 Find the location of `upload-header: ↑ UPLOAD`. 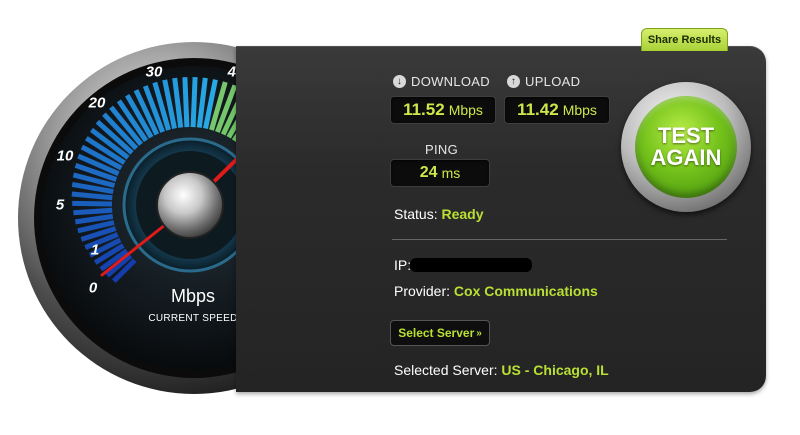

upload-header: ↑ UPLOAD is located at coordinates (543, 81).